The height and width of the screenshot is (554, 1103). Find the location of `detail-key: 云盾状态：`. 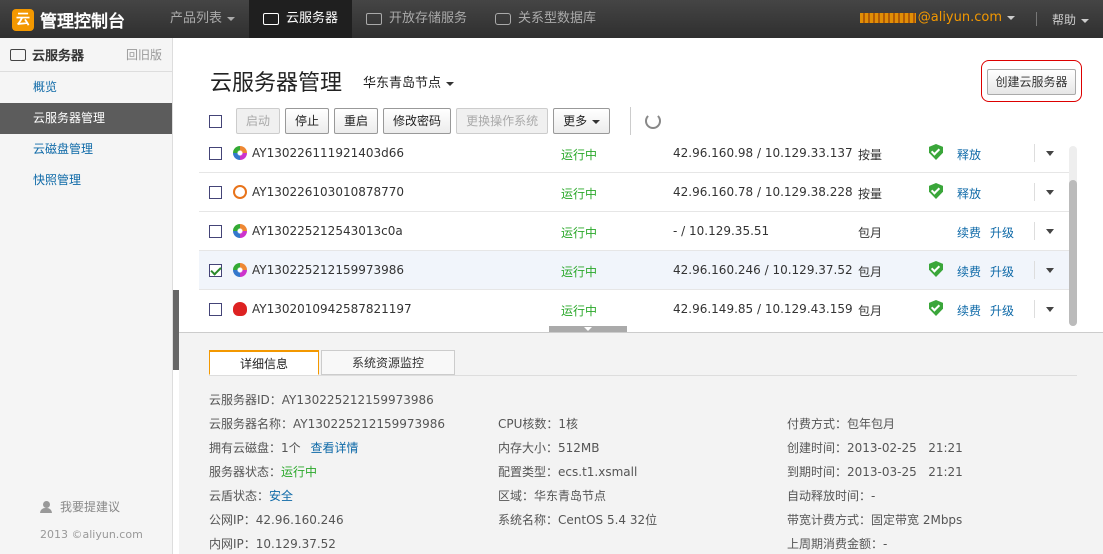

detail-key: 云盾状态： is located at coordinates (239, 496).